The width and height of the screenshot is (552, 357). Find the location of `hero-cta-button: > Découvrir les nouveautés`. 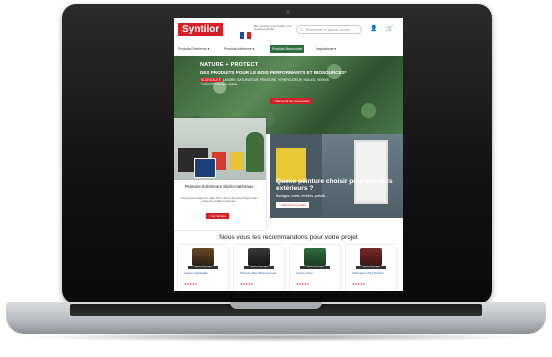

hero-cta-button: > Découvrir les nouveautés is located at coordinates (291, 101).